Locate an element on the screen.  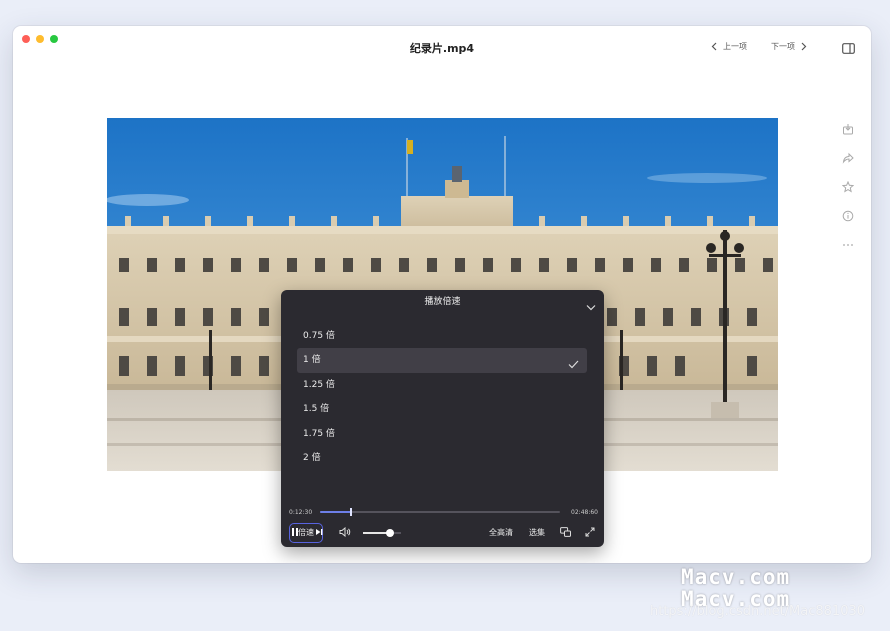
mute-button is located at coordinates (345, 532).